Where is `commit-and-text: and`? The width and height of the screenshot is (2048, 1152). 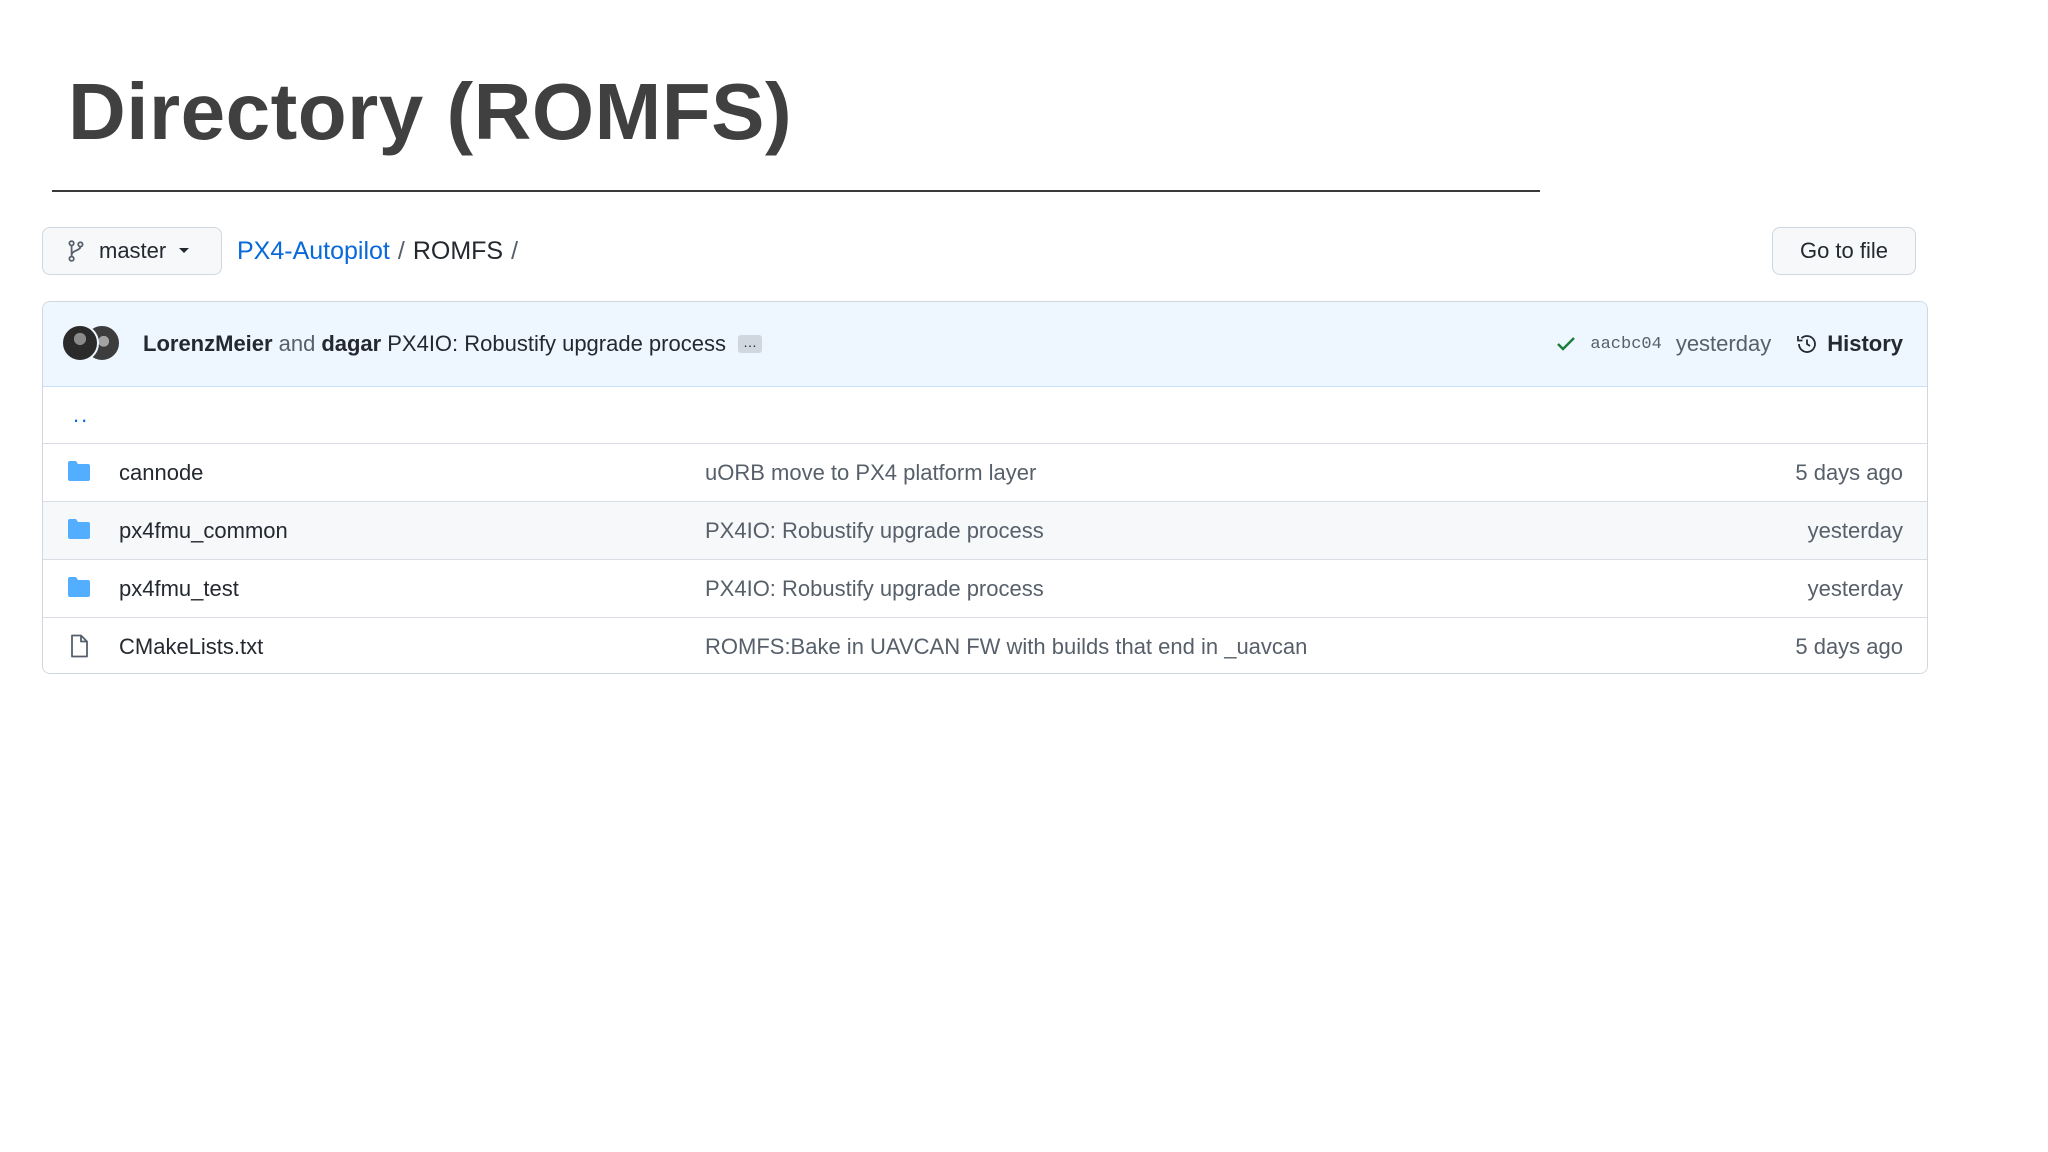 commit-and-text: and is located at coordinates (297, 343).